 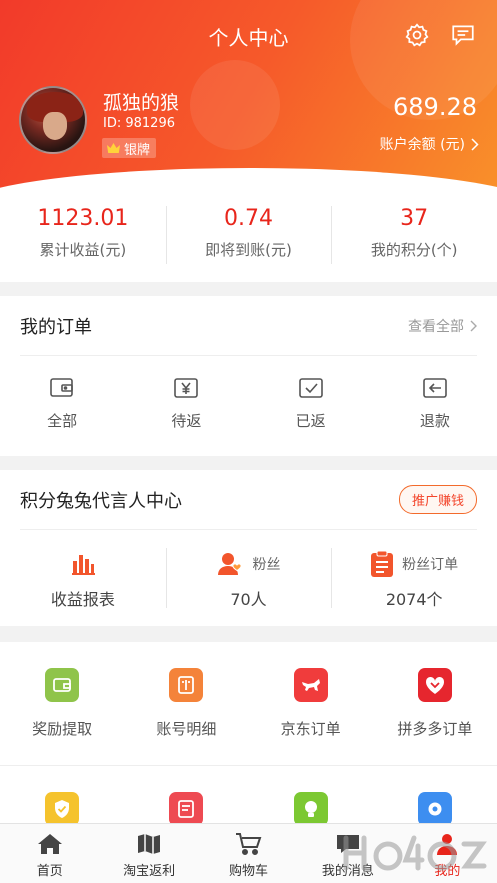 I want to click on yen-check-icon, so click(x=186, y=388).